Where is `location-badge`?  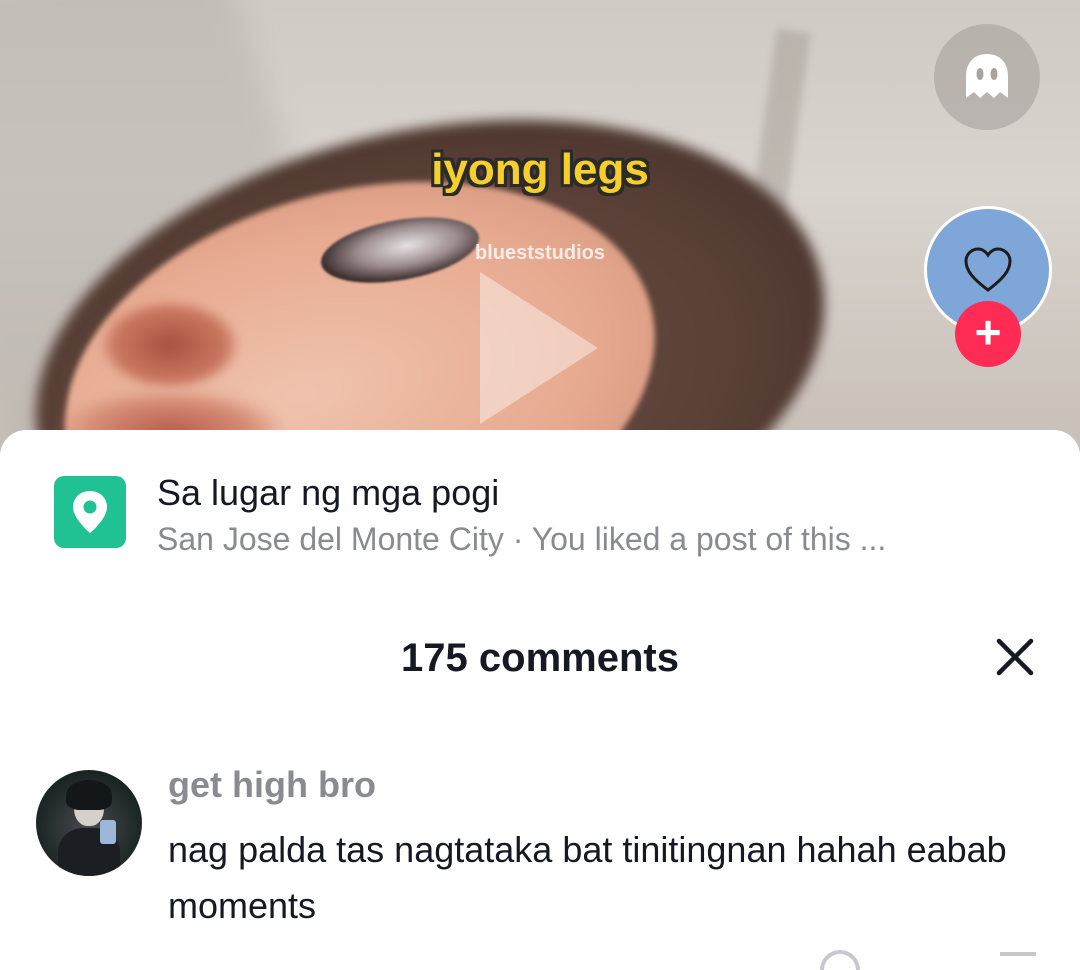 location-badge is located at coordinates (90, 512).